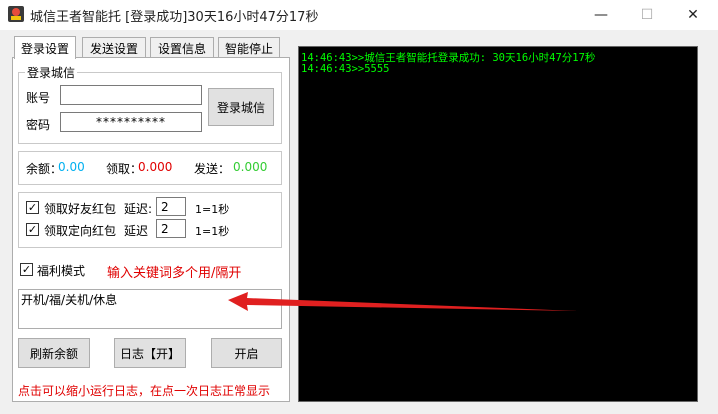  What do you see at coordinates (38, 125) in the screenshot?
I see `password-label: 密码` at bounding box center [38, 125].